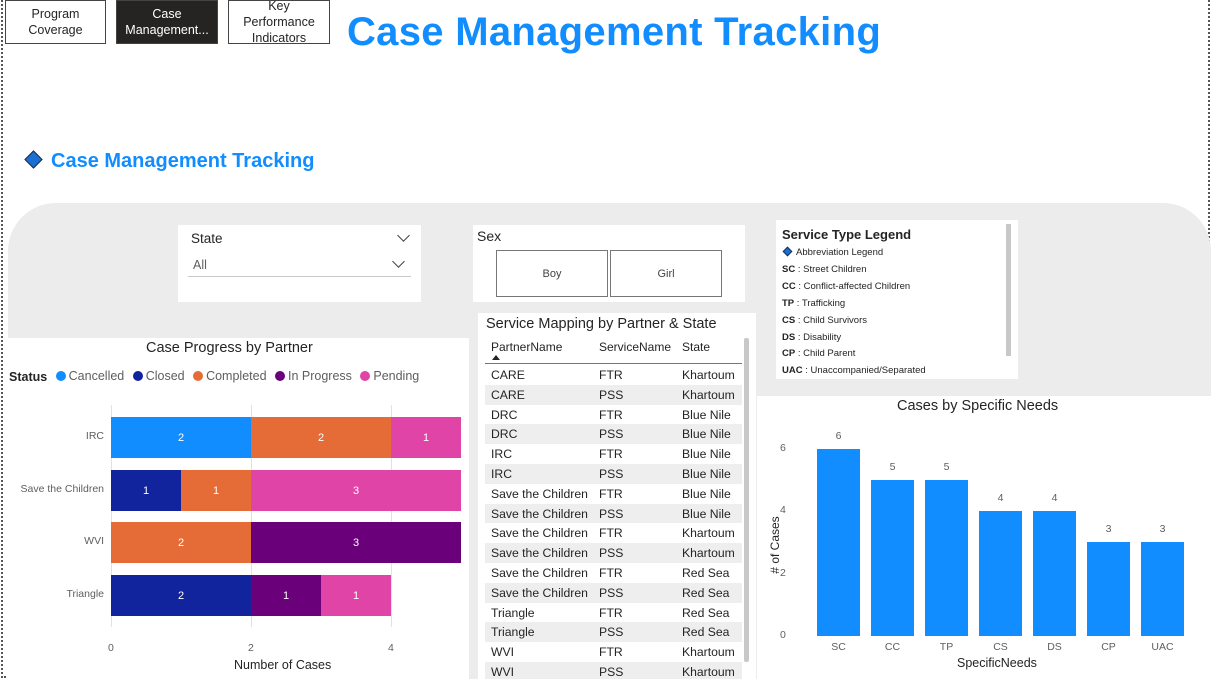 Image resolution: width=1211 pixels, height=679 pixels. What do you see at coordinates (230, 376) in the screenshot?
I see `legend-item-completed: Completed` at bounding box center [230, 376].